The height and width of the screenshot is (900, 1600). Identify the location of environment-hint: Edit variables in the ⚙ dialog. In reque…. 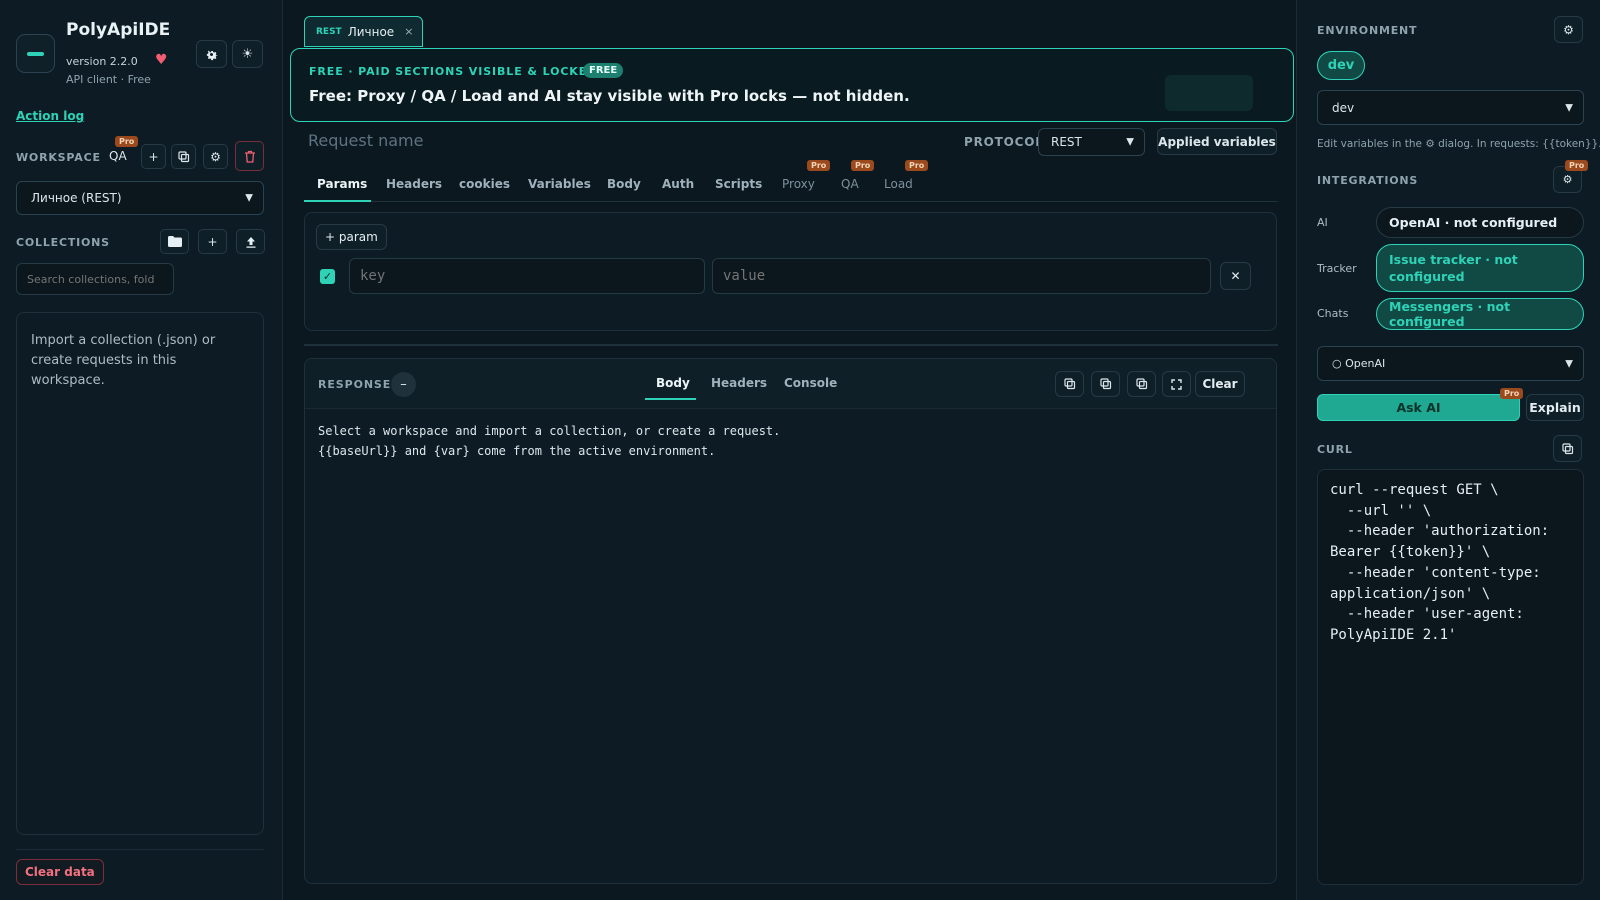
(1458, 144).